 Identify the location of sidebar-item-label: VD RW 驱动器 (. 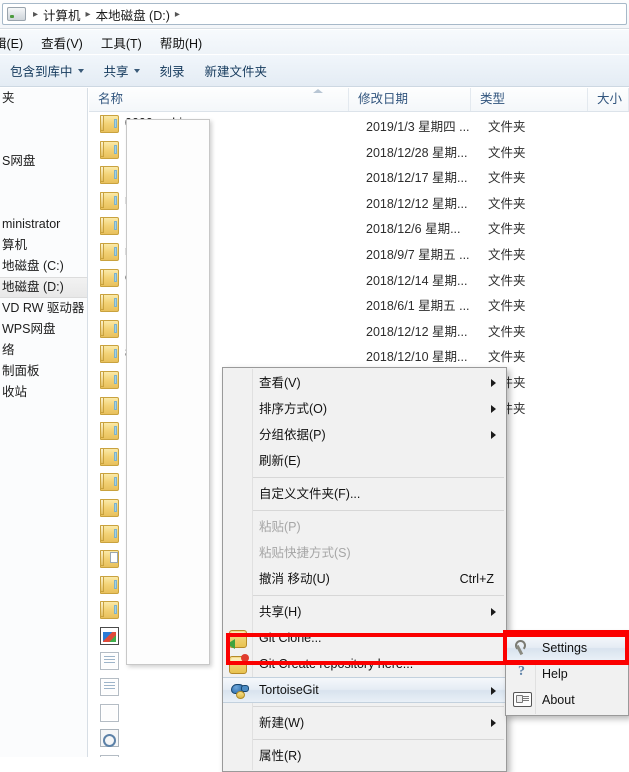
(44, 308).